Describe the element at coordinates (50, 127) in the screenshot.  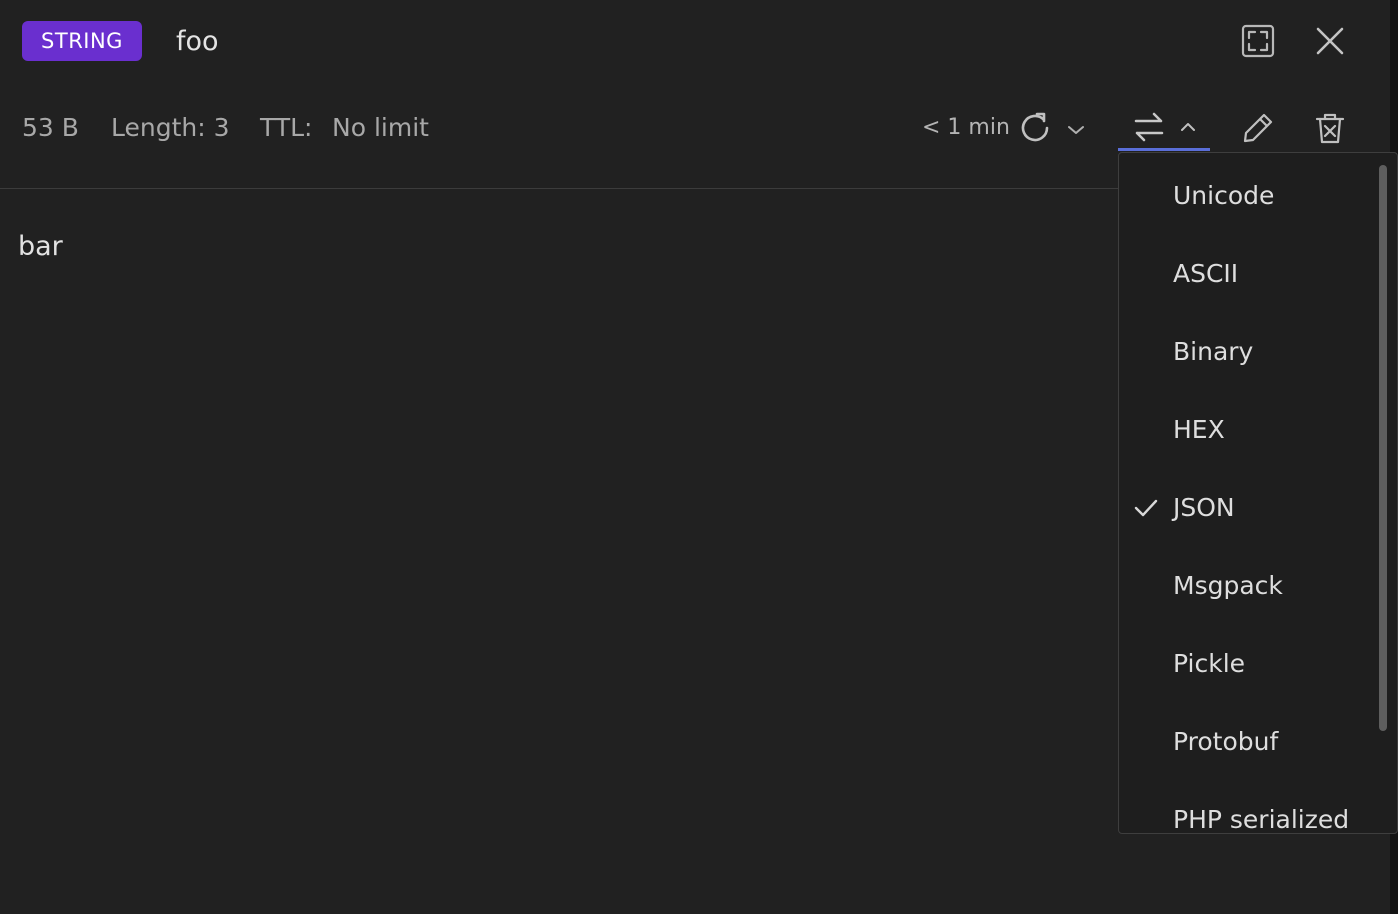
I see `key-size: 53 B` at that location.